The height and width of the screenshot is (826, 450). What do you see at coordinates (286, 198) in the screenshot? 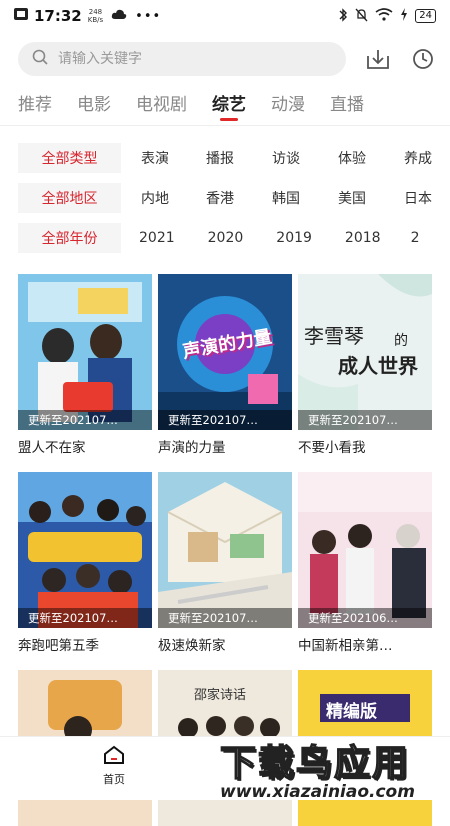
I see `filter-option: 韩国` at bounding box center [286, 198].